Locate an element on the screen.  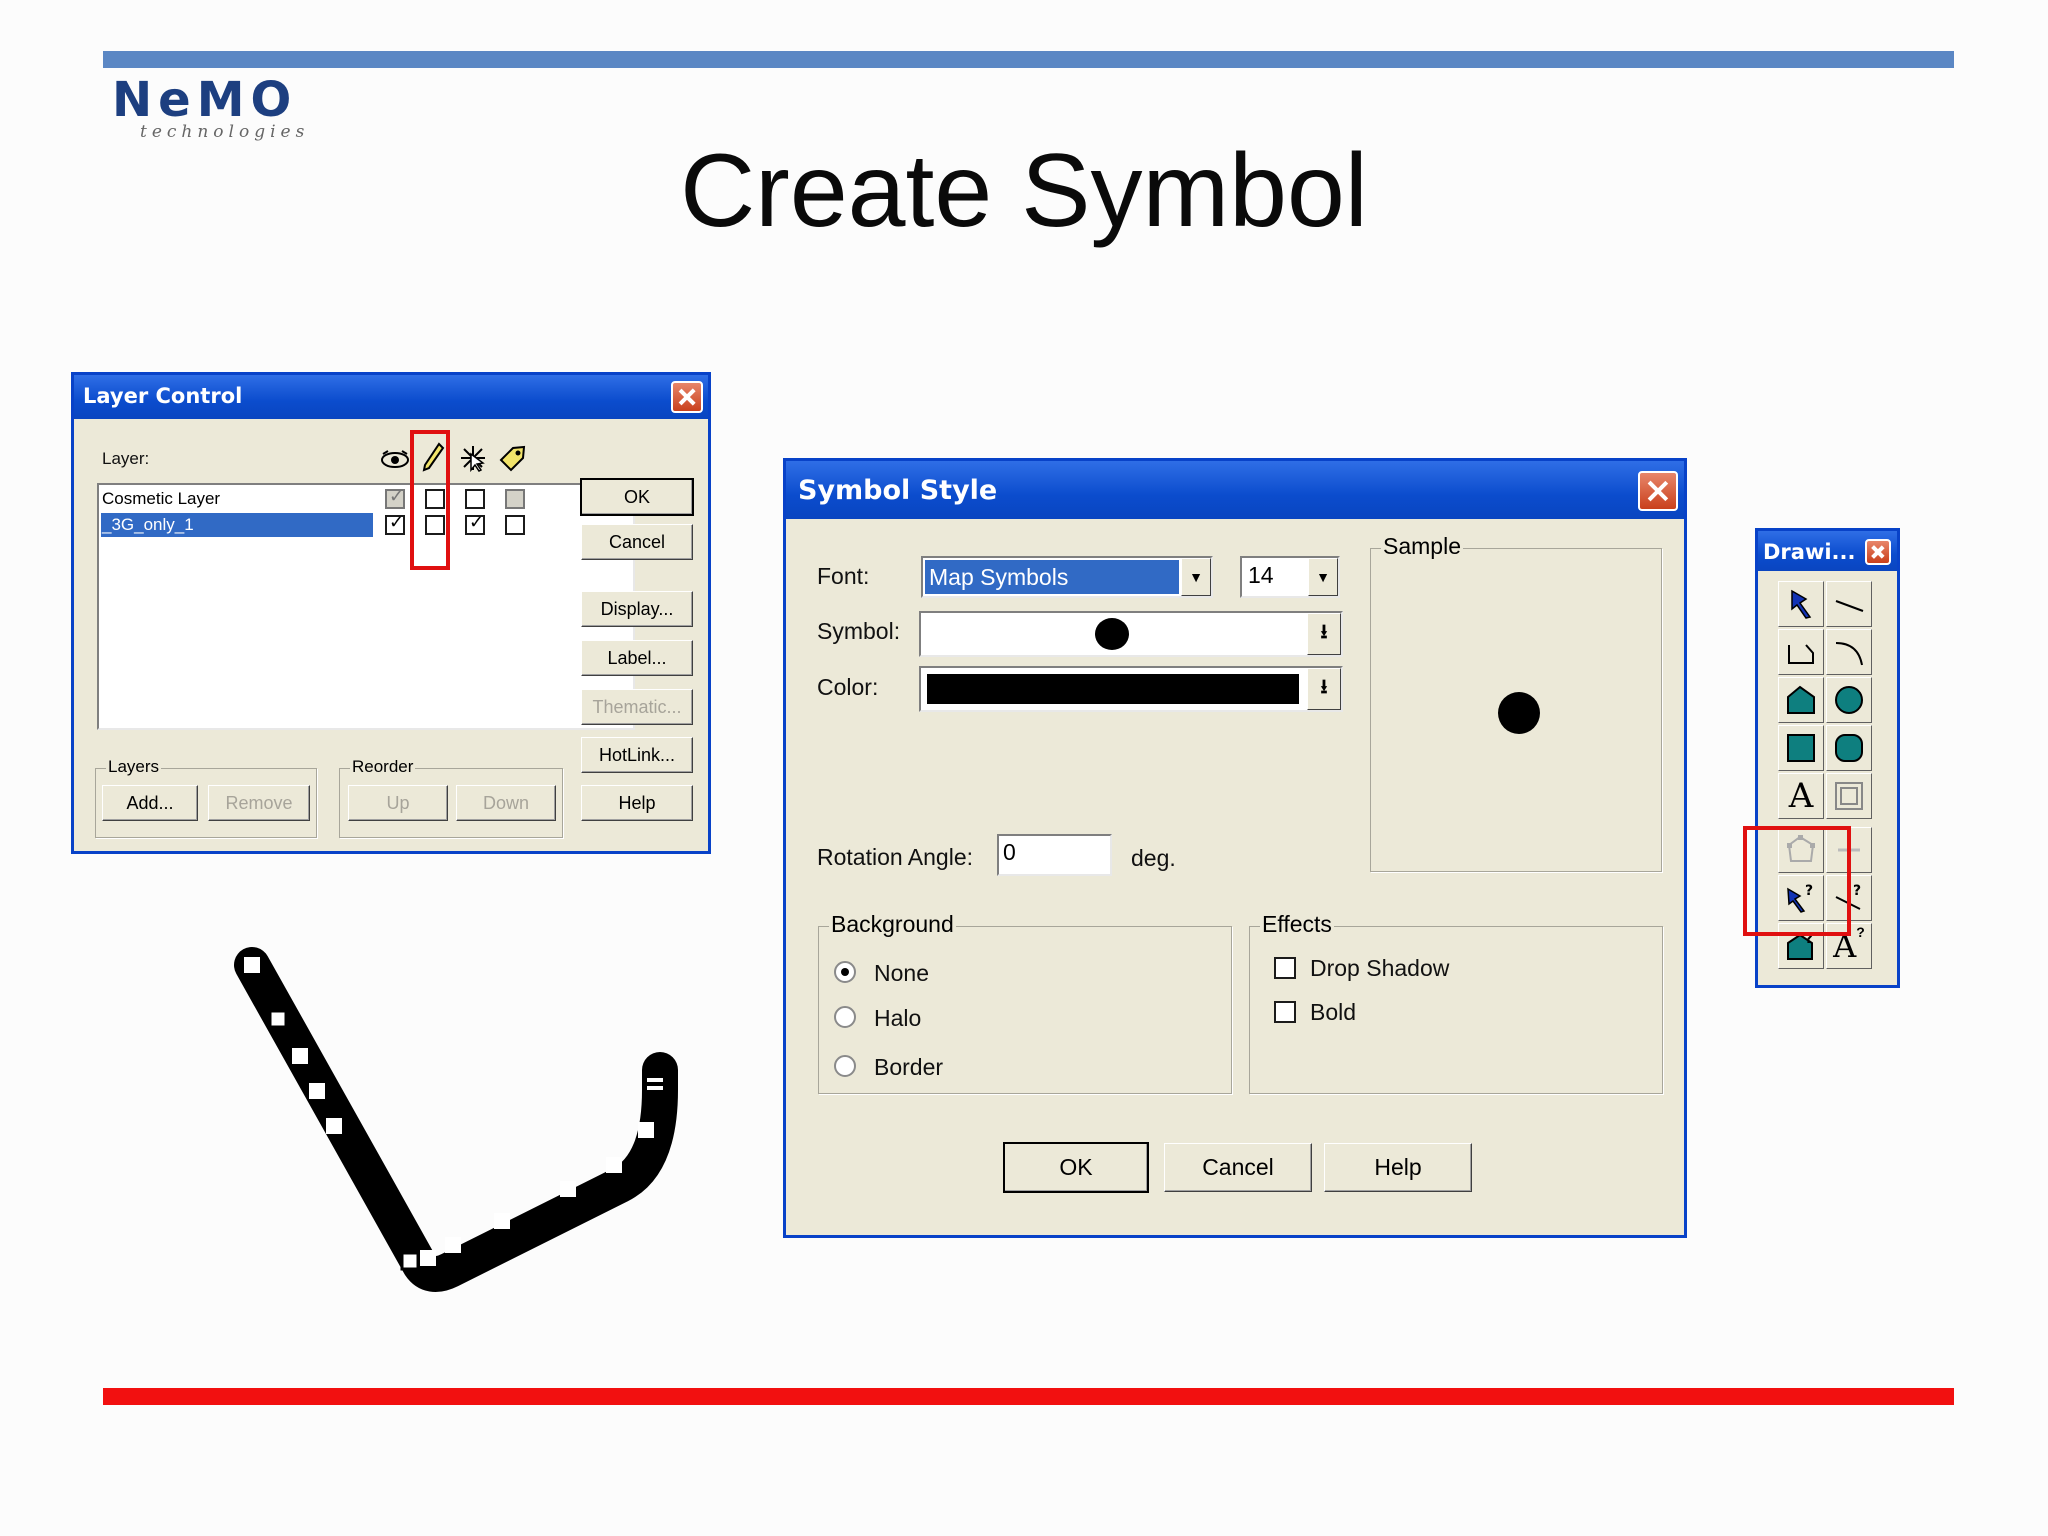
symbol-picker: ⭳ is located at coordinates (1131, 634).